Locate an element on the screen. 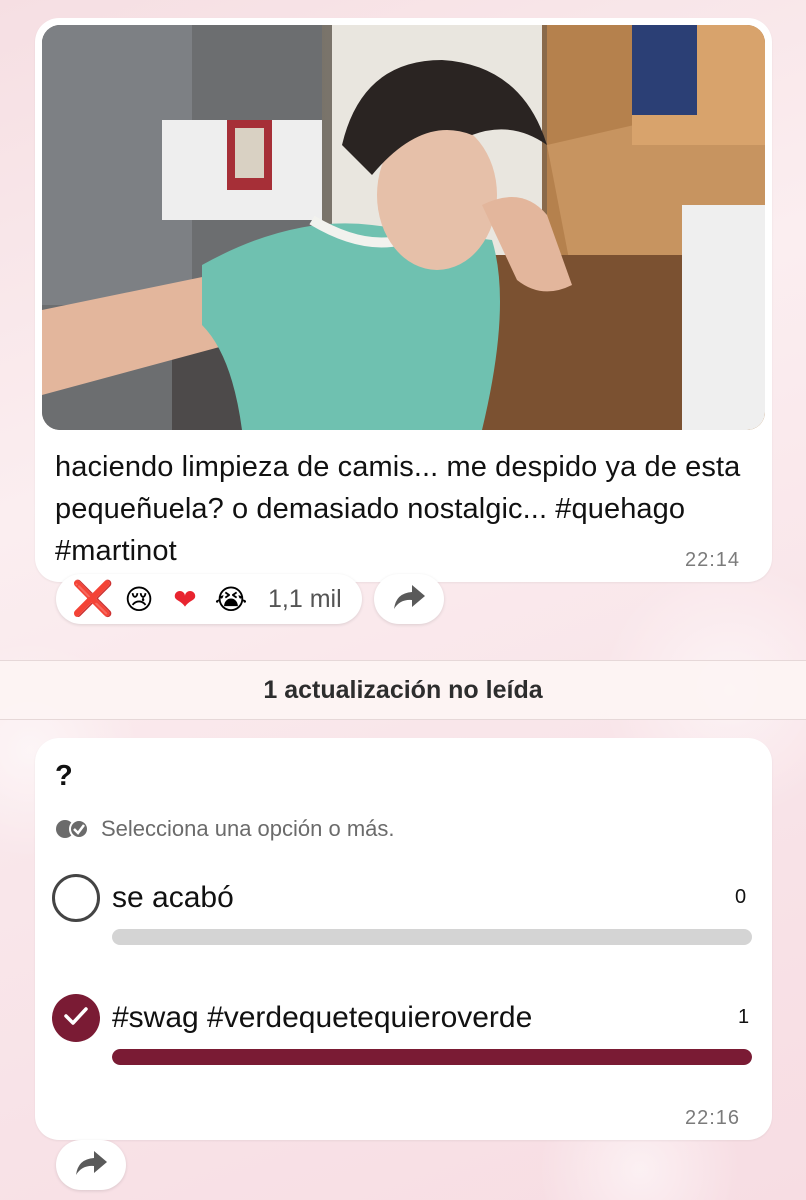 The width and height of the screenshot is (806, 1200). poll-option-1-bar is located at coordinates (432, 937).